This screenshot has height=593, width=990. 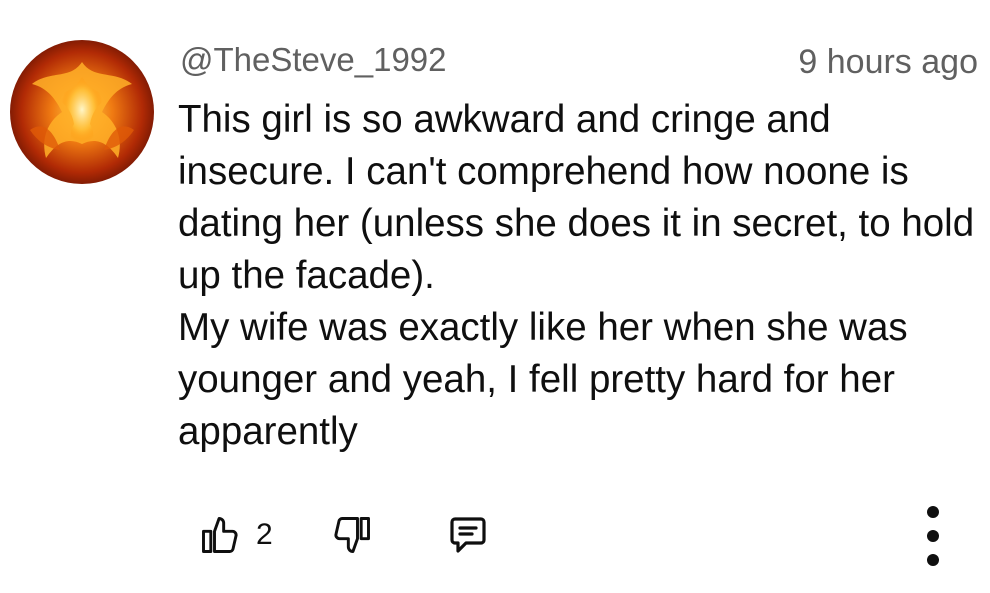 I want to click on comment-author: @TheSteve_1992, so click(x=313, y=60).